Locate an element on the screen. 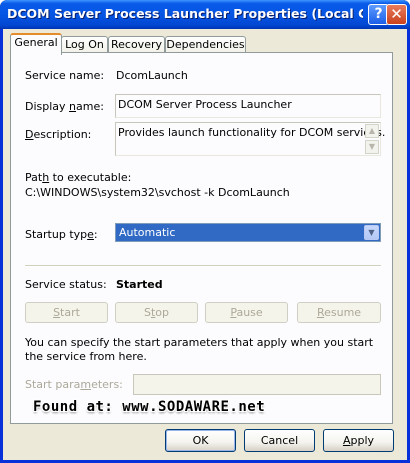  startup-type-value: Automatic is located at coordinates (147, 232).